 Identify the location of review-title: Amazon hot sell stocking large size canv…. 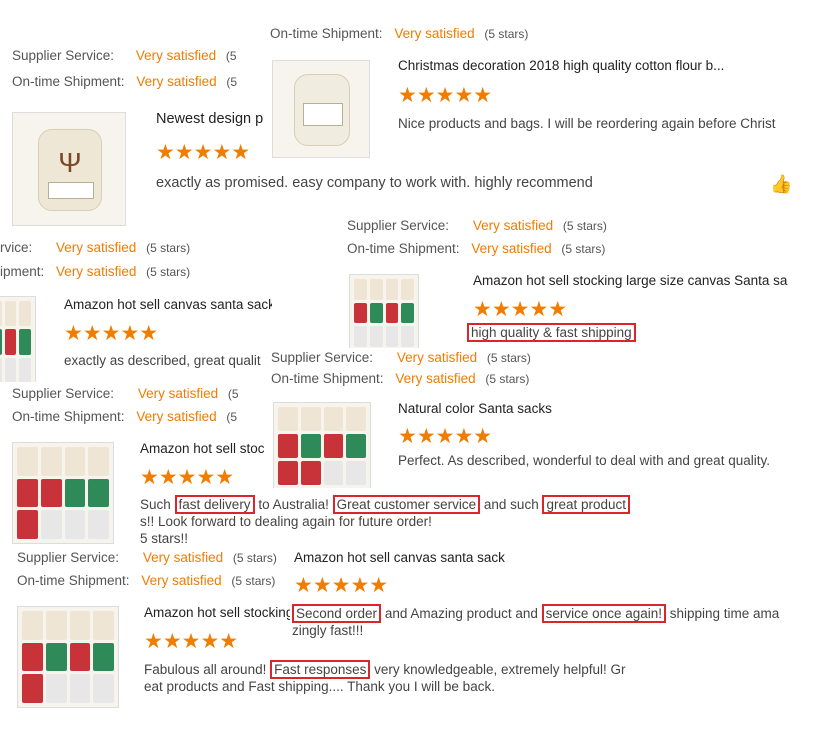
(630, 280).